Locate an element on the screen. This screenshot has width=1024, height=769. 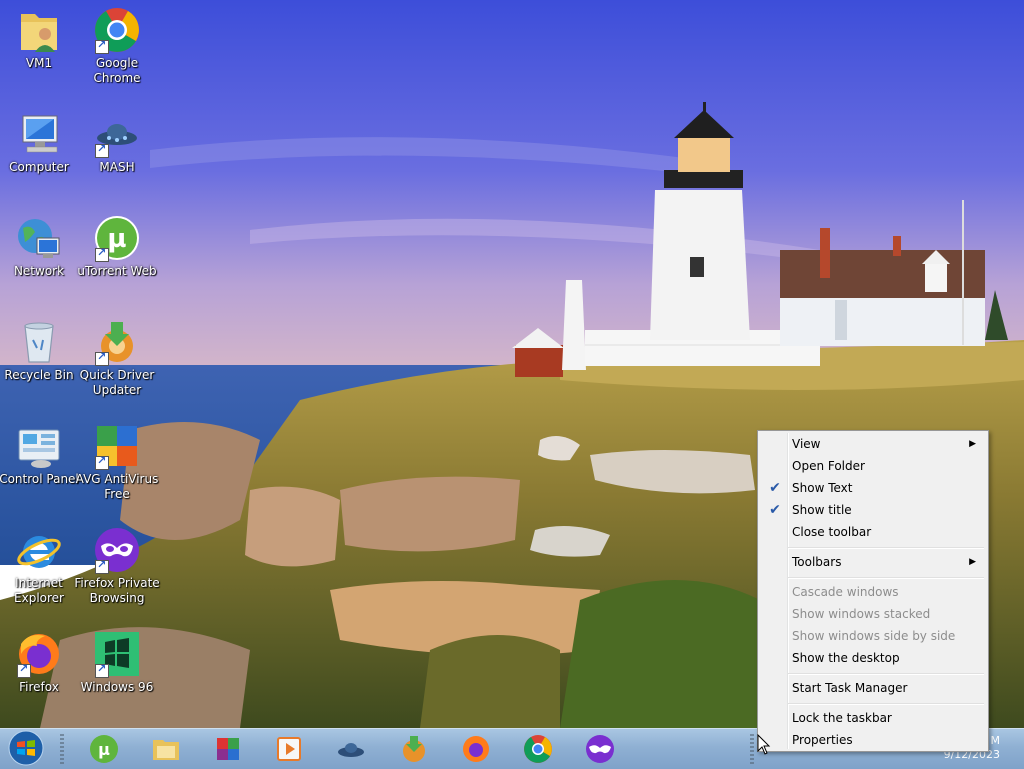
taskbar-media-player-button is located at coordinates (290, 749).